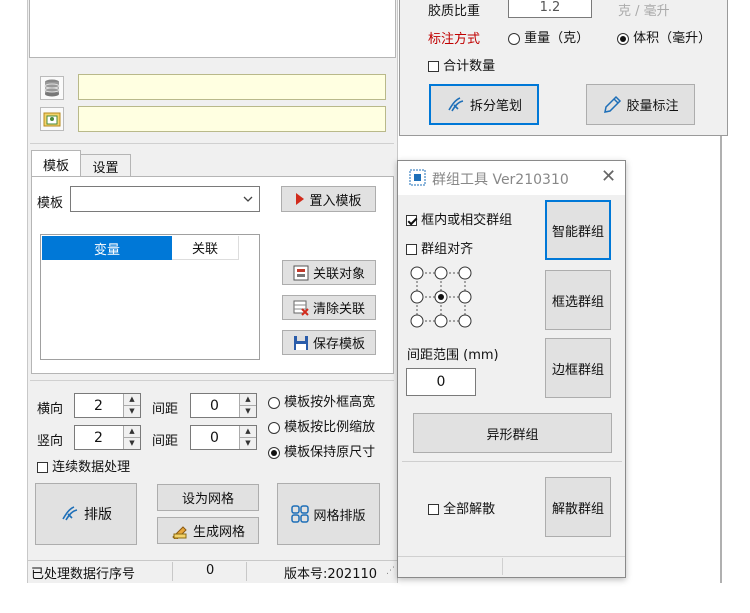 Image resolution: width=750 pixels, height=613 pixels. I want to click on table-header-association: 关联, so click(205, 248).